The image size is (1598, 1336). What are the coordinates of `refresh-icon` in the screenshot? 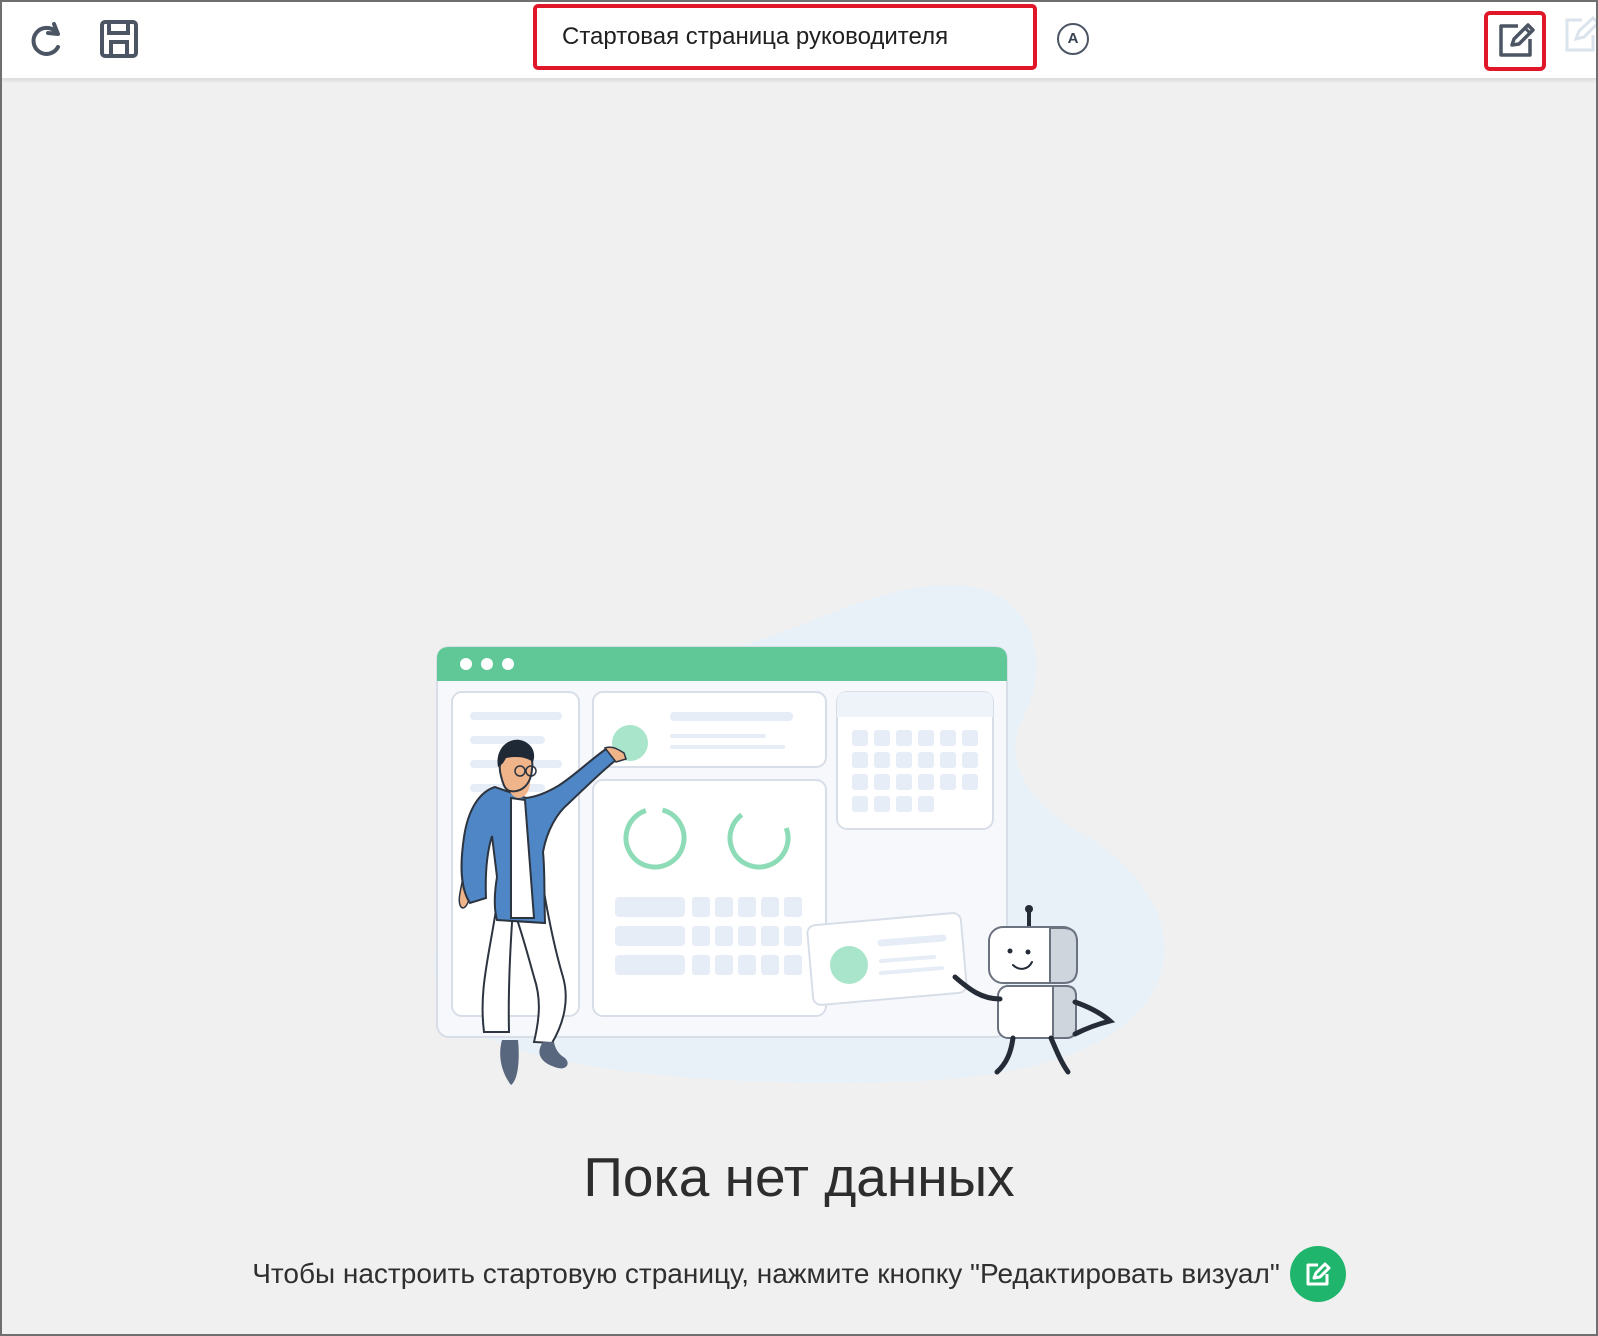 It's located at (45, 39).